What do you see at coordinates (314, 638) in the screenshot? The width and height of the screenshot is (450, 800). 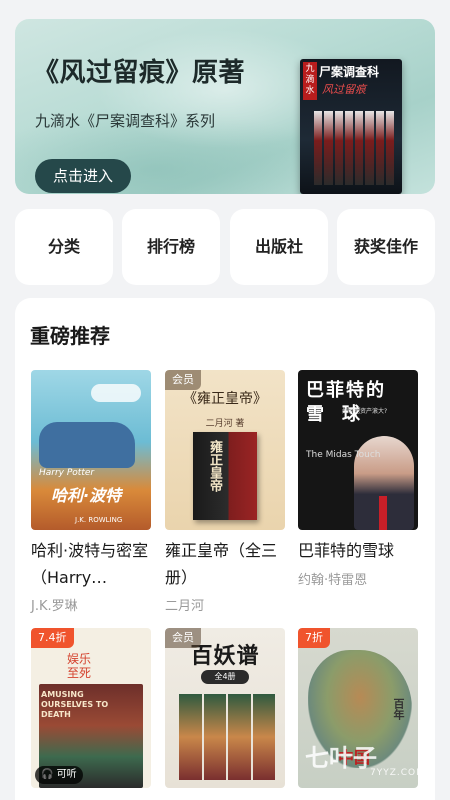 I see `discount-badge: 7折` at bounding box center [314, 638].